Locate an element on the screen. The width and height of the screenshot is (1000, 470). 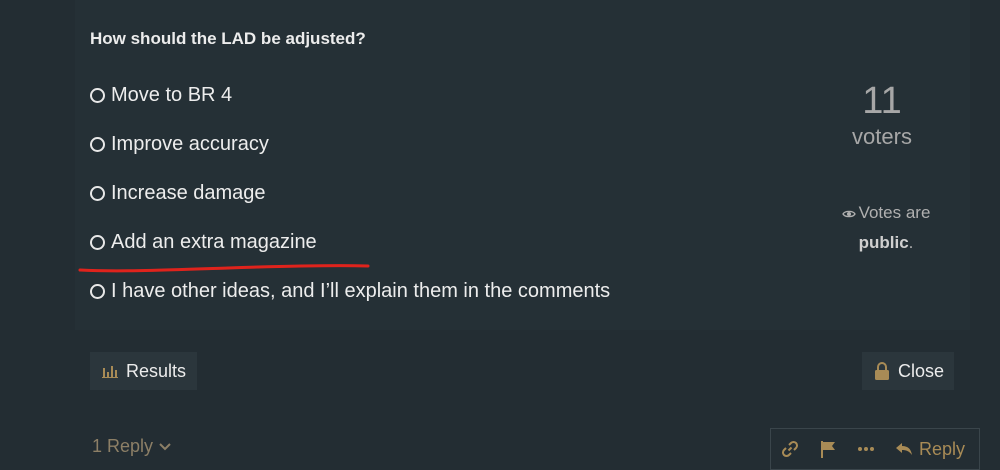
close-poll-button: Close is located at coordinates (908, 371).